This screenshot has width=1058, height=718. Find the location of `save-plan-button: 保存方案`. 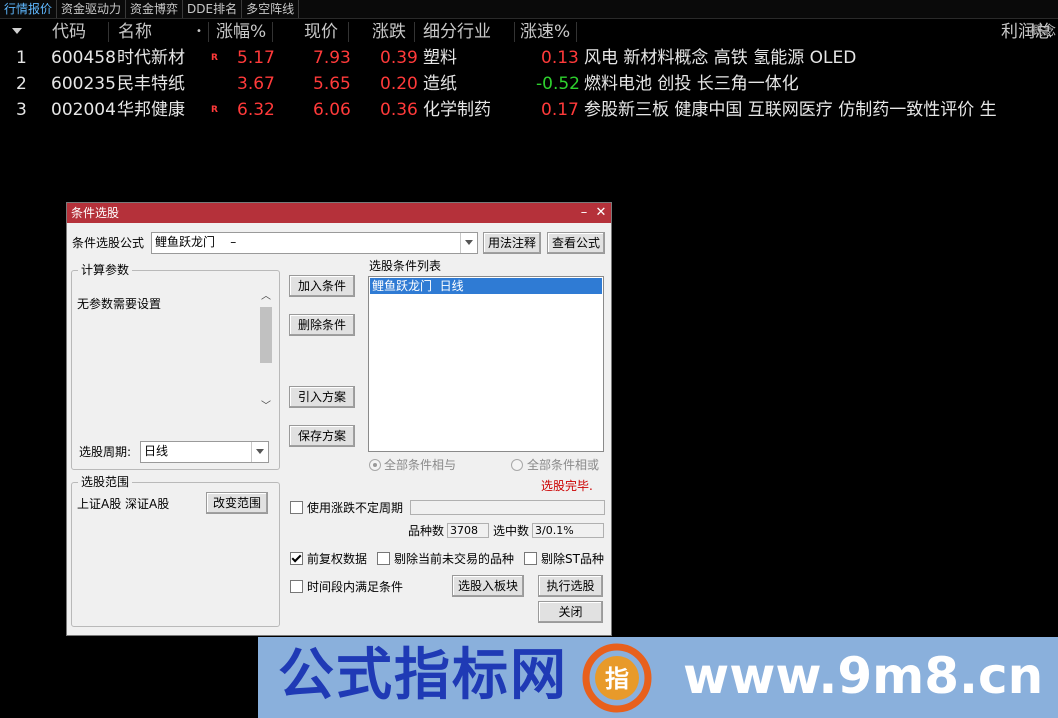

save-plan-button: 保存方案 is located at coordinates (322, 436).